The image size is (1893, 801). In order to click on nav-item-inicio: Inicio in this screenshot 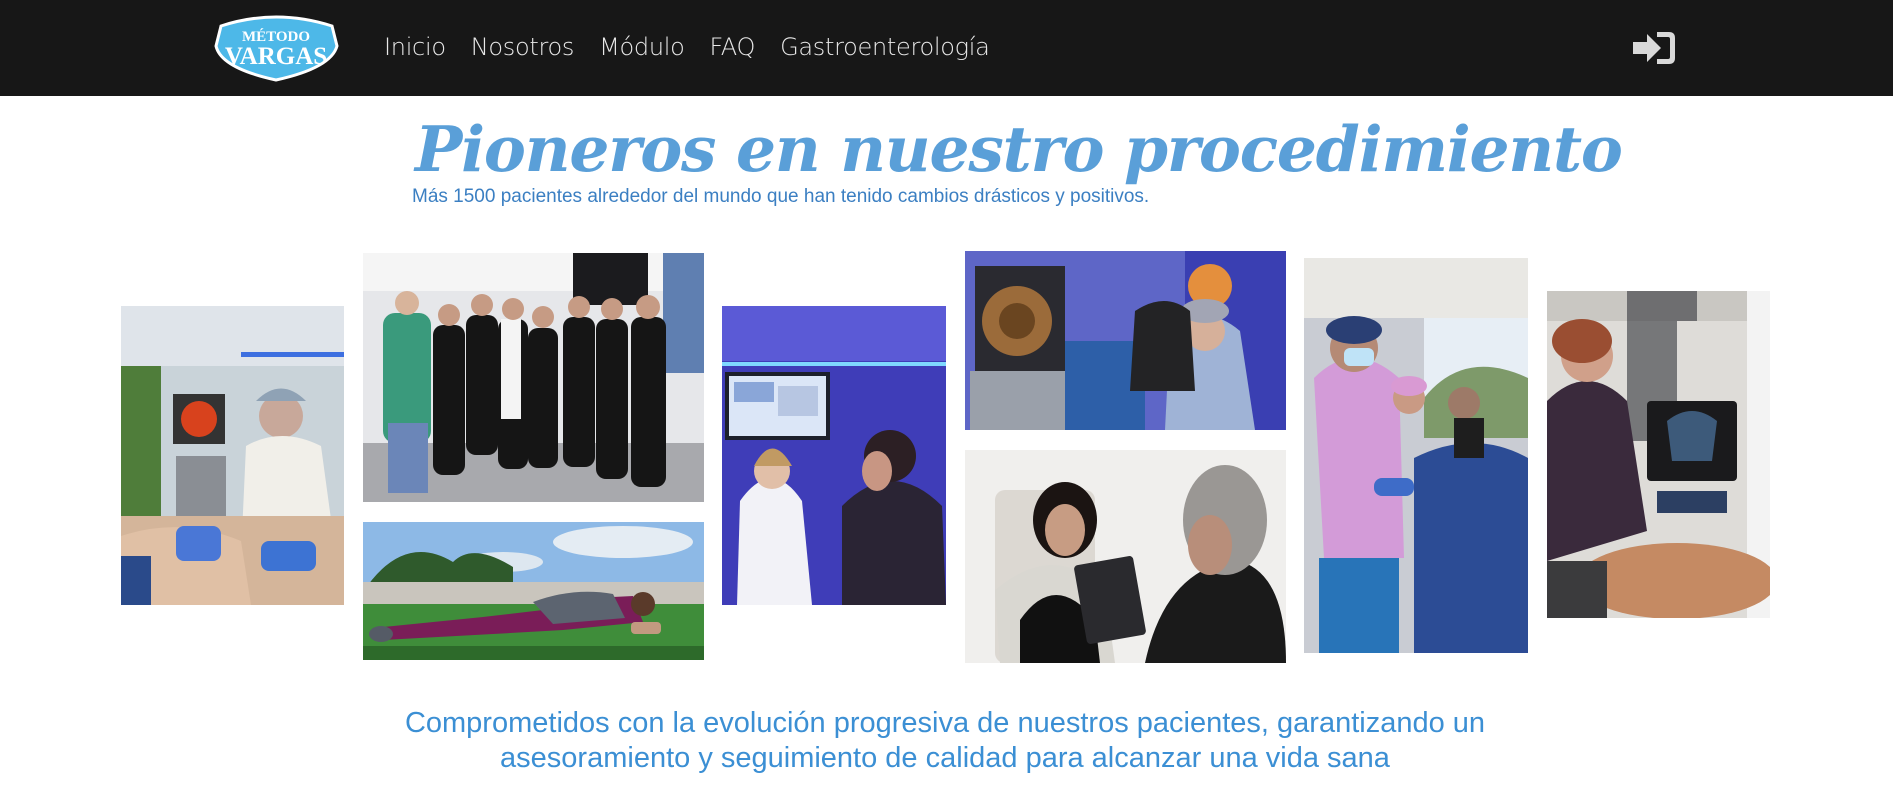, I will do `click(415, 47)`.